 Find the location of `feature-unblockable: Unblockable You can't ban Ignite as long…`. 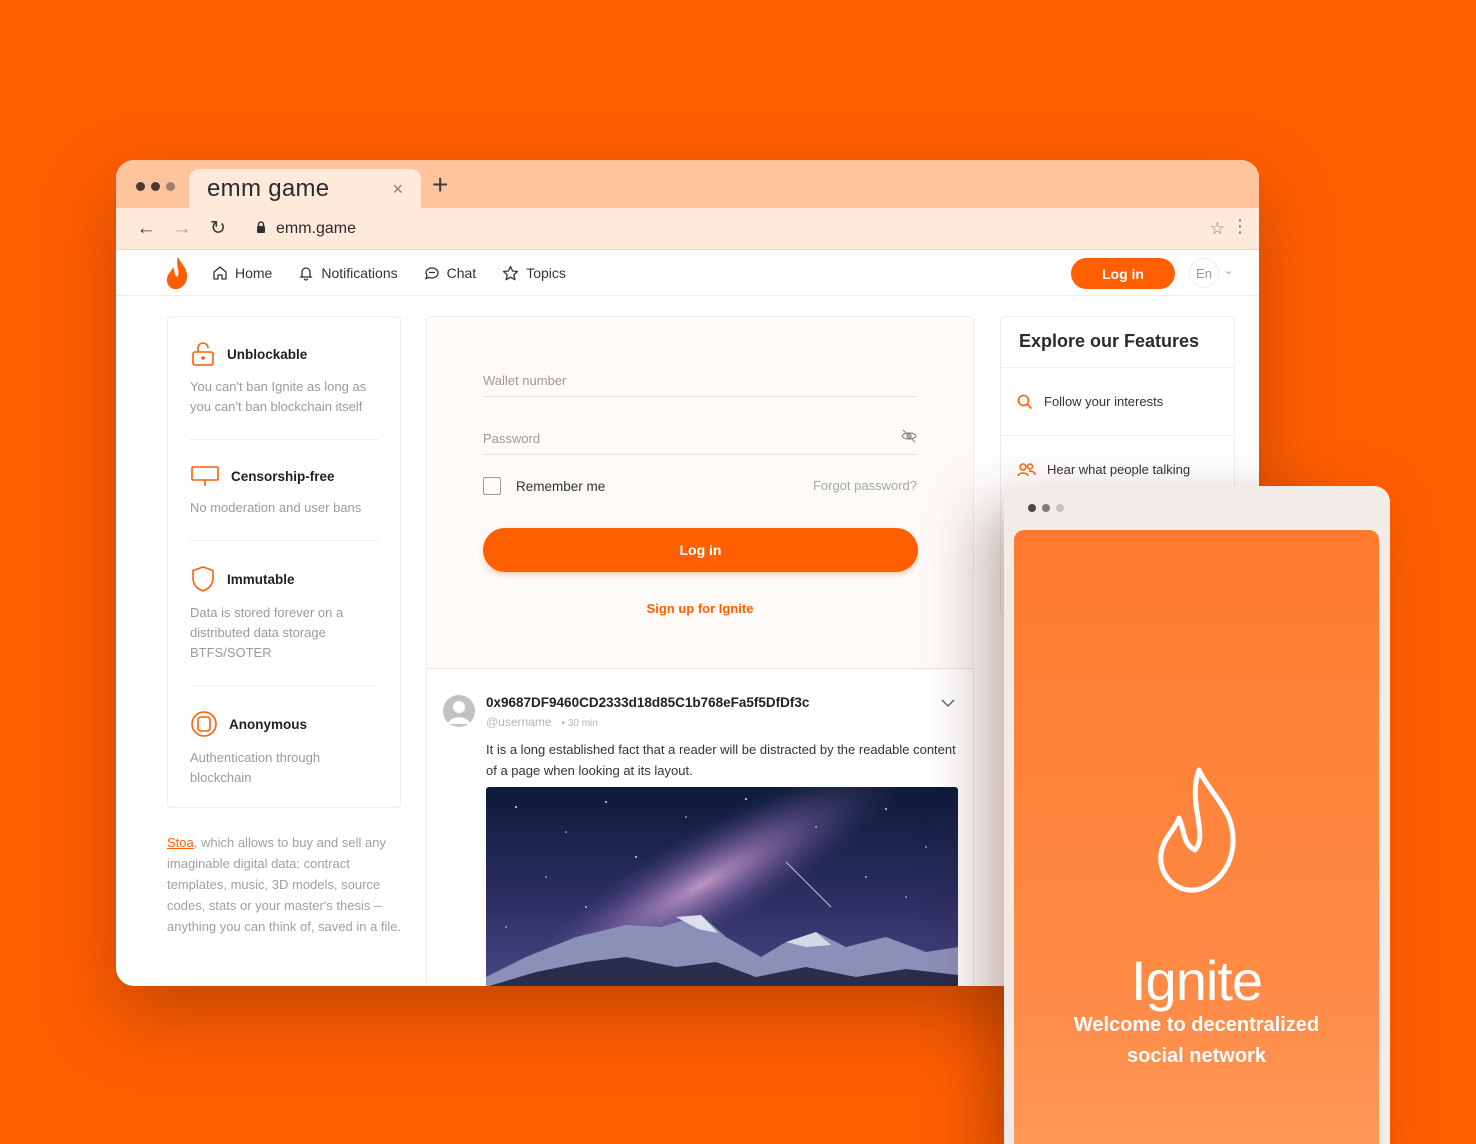

feature-unblockable: Unblockable You can't ban Ignite as long… is located at coordinates (284, 378).